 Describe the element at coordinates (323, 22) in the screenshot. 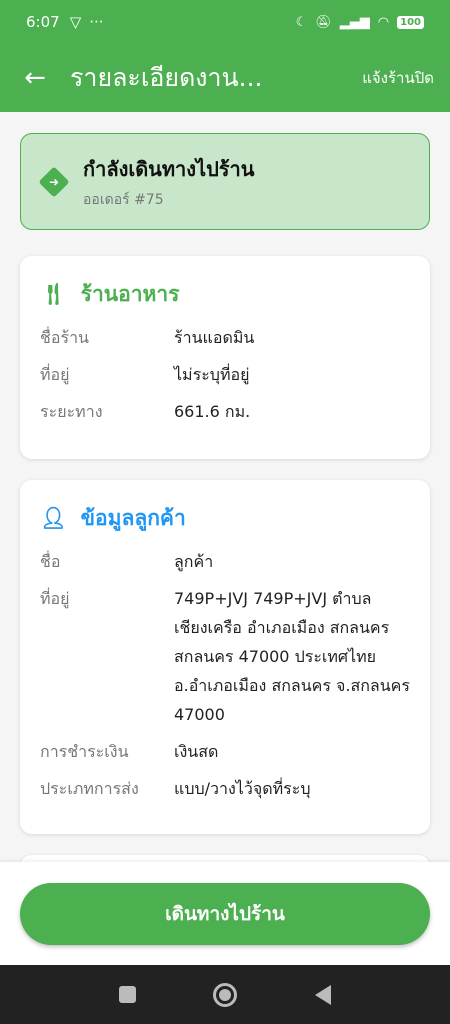

I see `mute-icon: 🔕︎` at that location.